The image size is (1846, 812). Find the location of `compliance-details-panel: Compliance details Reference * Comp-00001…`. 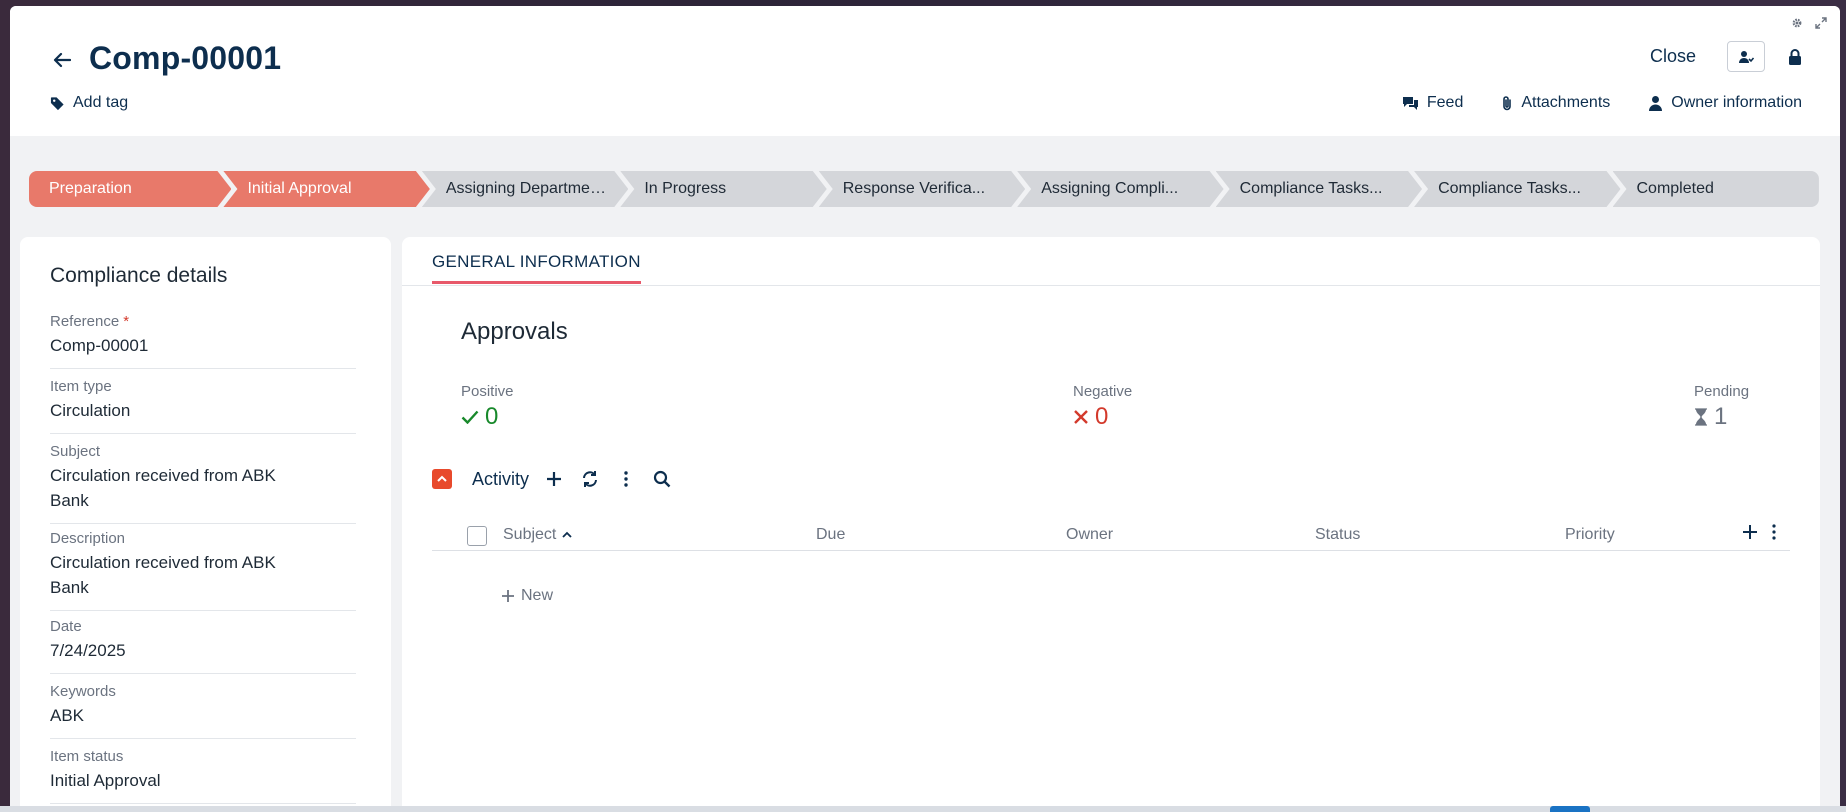

compliance-details-panel: Compliance details Reference * Comp-00001… is located at coordinates (205, 521).